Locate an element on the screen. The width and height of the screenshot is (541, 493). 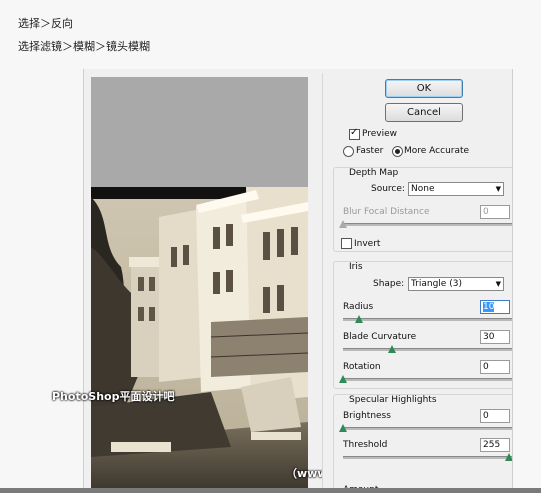
threshold-slider is located at coordinates (427, 457).